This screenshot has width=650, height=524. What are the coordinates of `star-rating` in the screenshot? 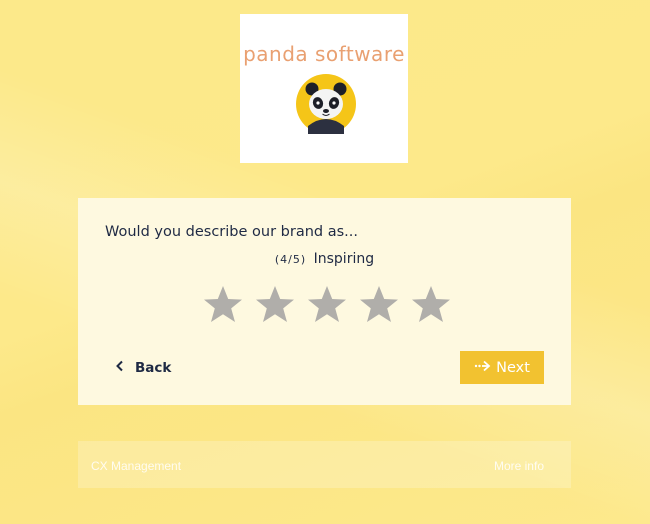 It's located at (327, 305).